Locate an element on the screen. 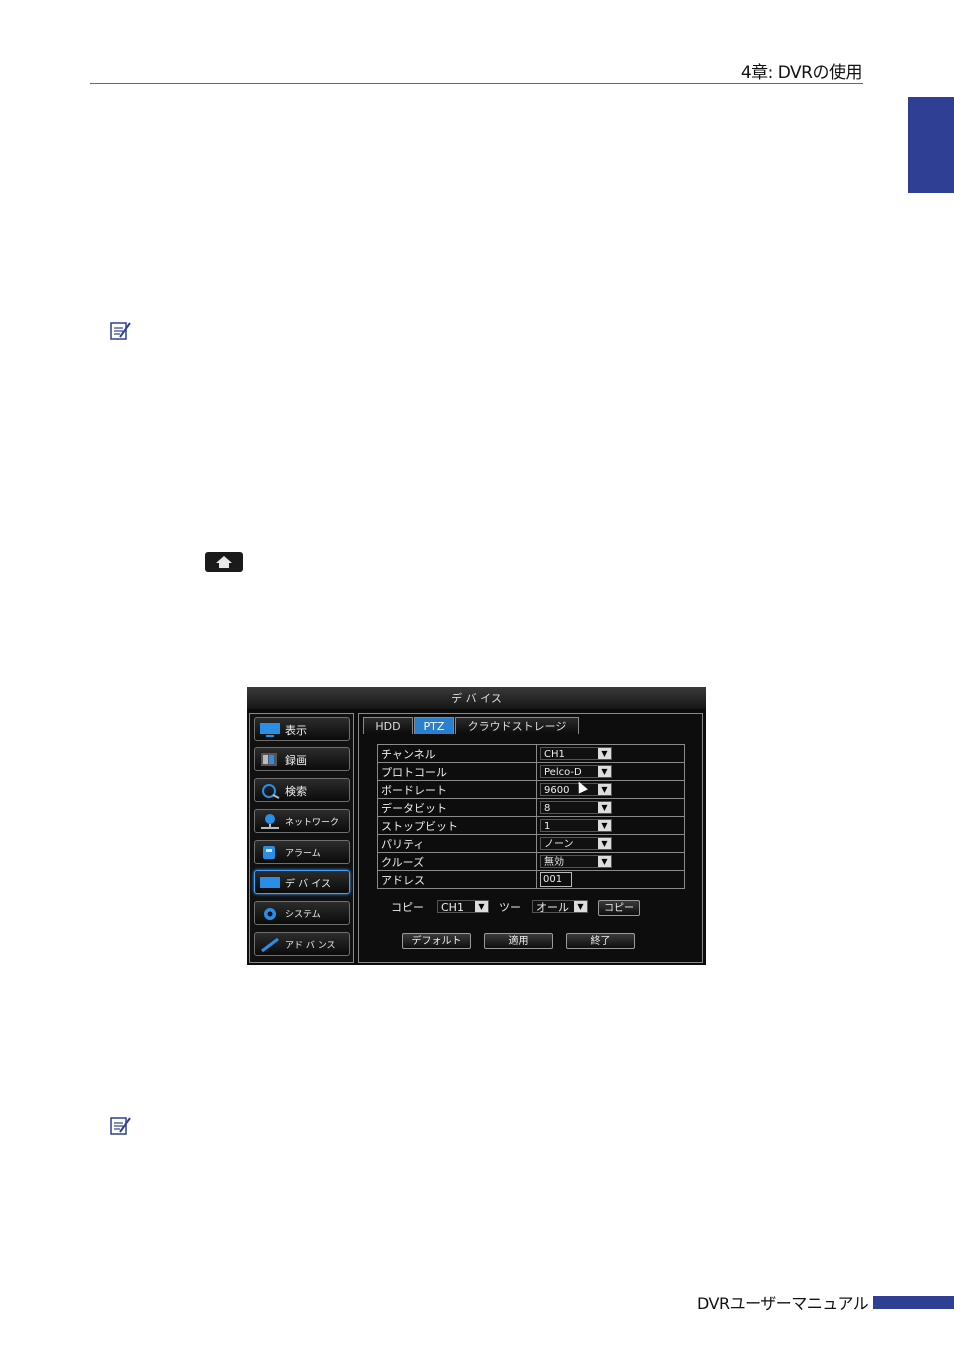 The width and height of the screenshot is (954, 1350). sidebar-item-label: アラーム is located at coordinates (303, 854).